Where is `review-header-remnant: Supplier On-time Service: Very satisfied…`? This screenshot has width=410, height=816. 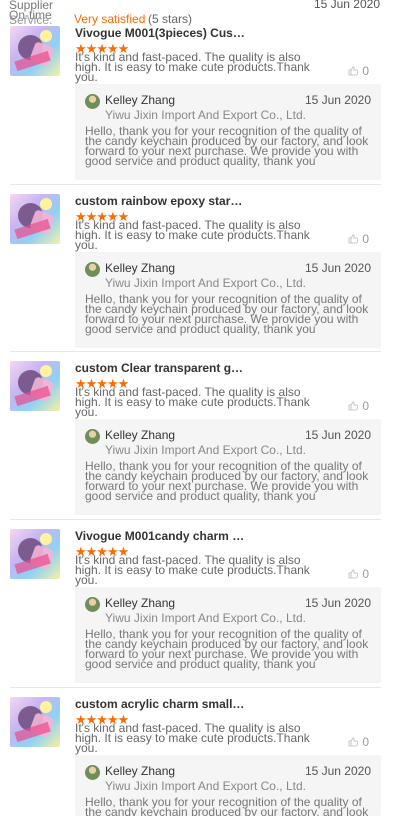
review-header-remnant: Supplier On-time Service: Very satisfied… is located at coordinates (205, 13).